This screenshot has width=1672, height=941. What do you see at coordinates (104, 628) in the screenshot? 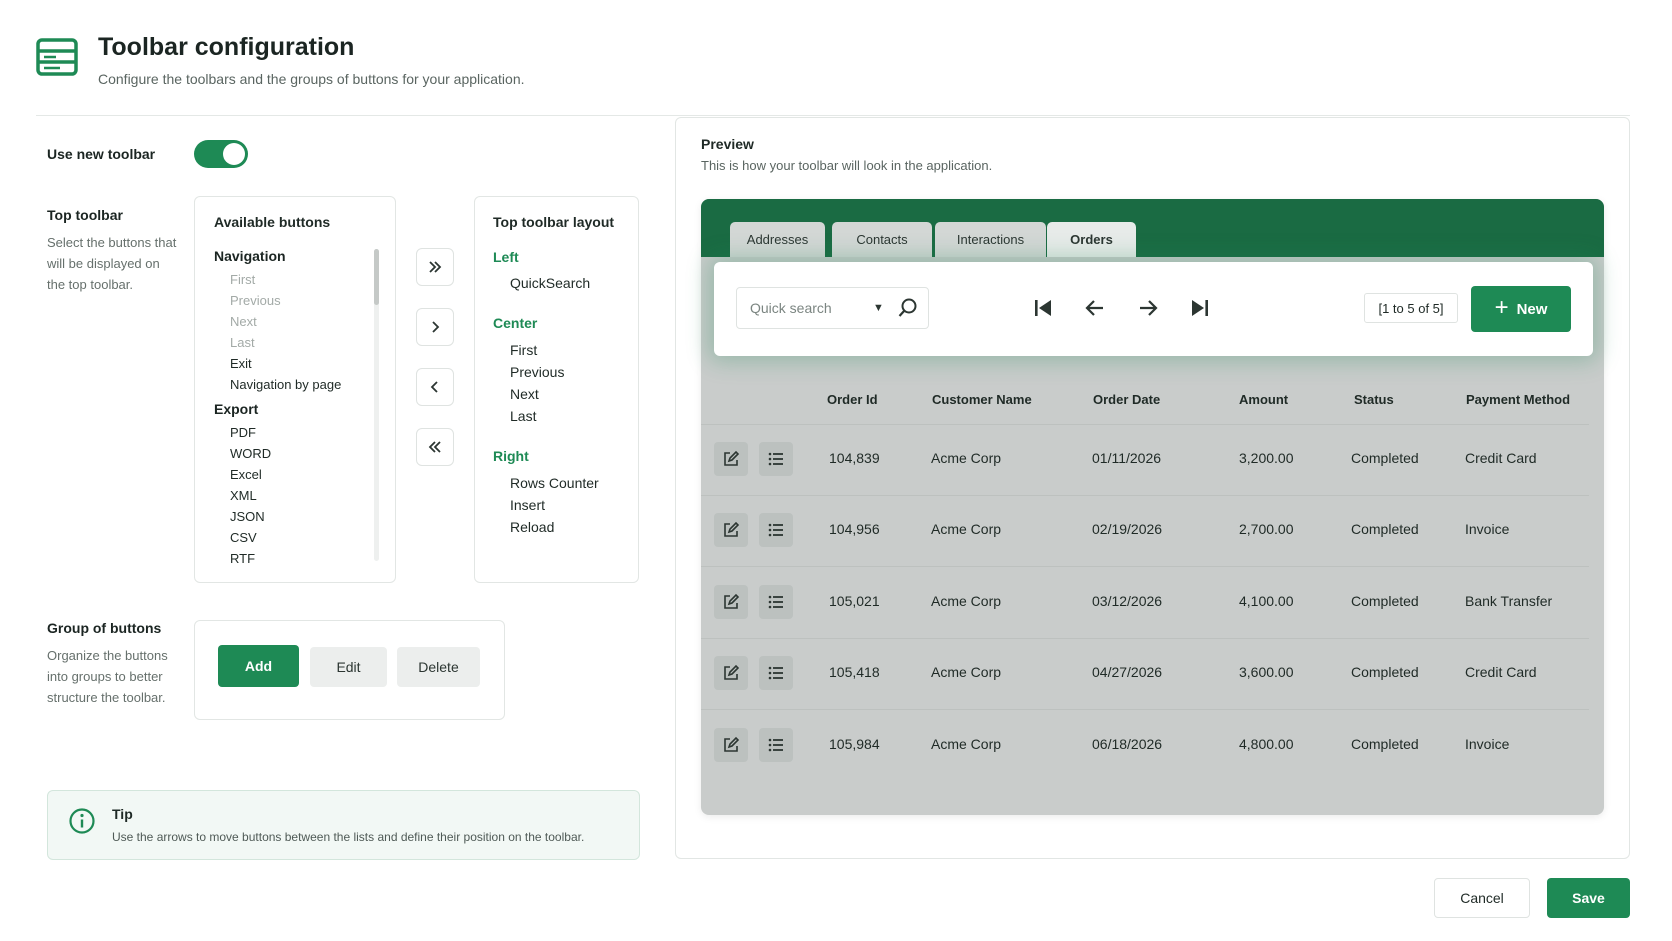
I see `group-of-buttons-label: Group of buttons` at bounding box center [104, 628].